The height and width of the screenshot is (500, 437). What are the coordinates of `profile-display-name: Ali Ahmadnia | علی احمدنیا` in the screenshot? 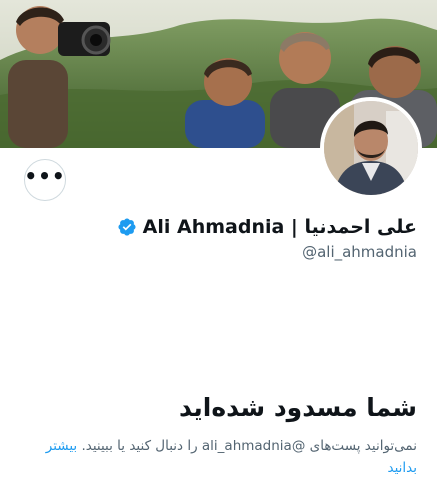 It's located at (279, 227).